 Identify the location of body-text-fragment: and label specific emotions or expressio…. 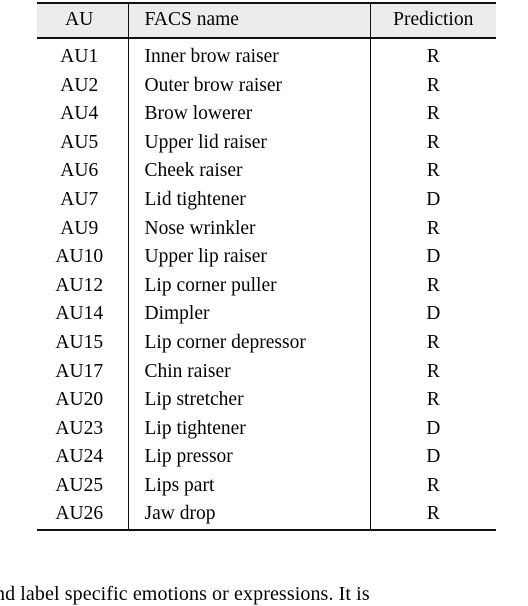
(264, 594).